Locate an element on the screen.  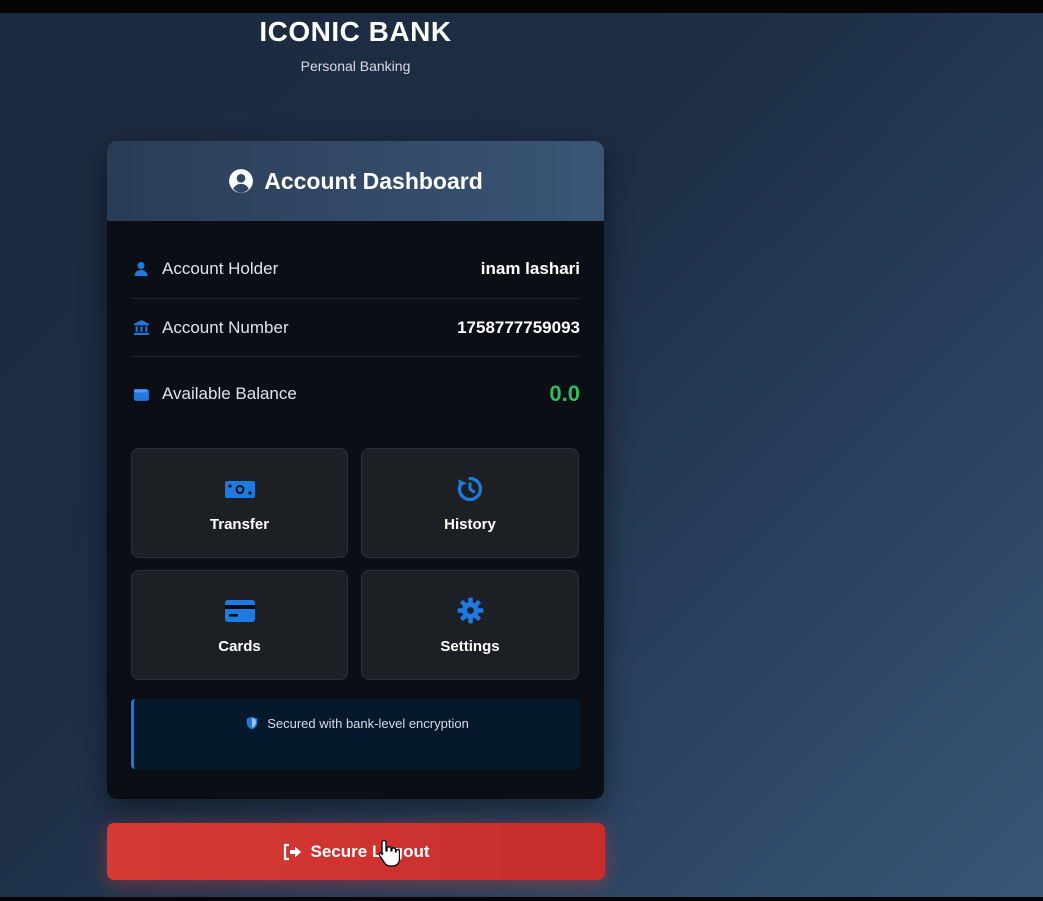
transfer-label: Transfer is located at coordinates (239, 524).